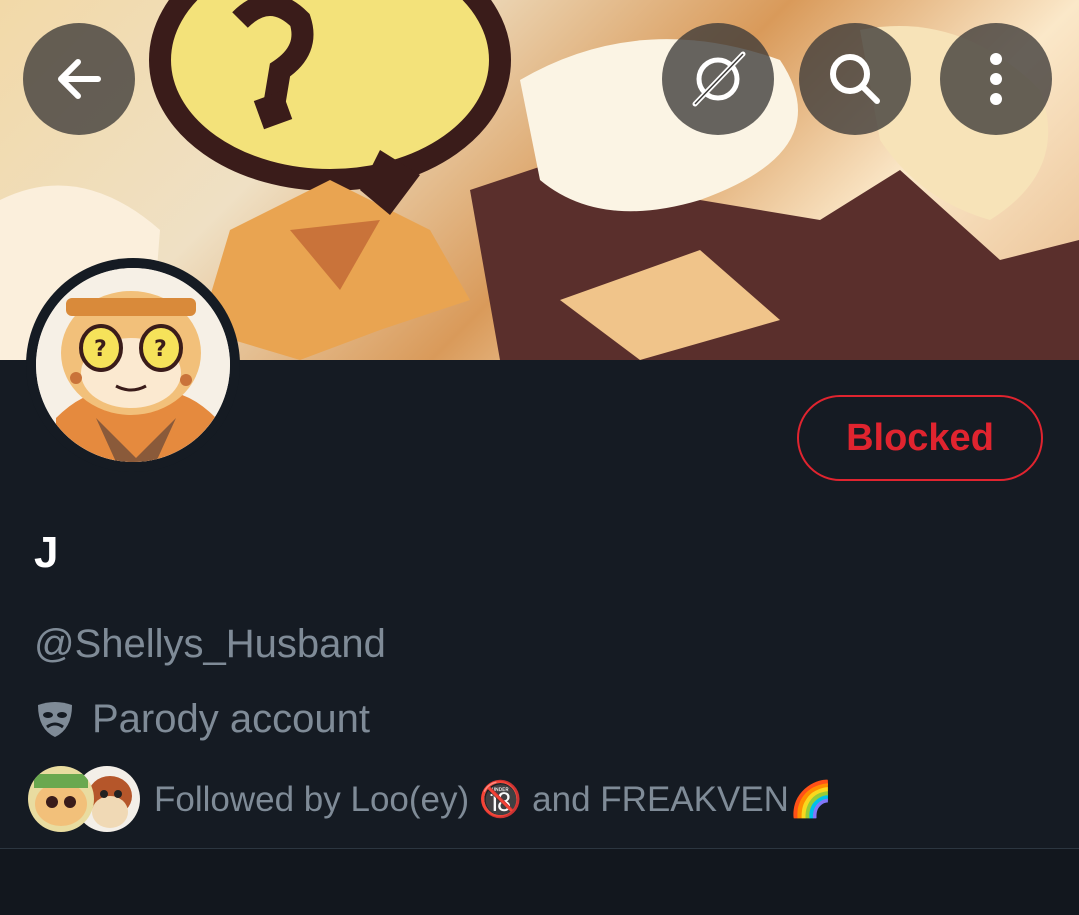  Describe the element at coordinates (493, 799) in the screenshot. I see `followed-by-text: Followed by Loo(ey) 🔞 and FREAKVEN🌈` at that location.